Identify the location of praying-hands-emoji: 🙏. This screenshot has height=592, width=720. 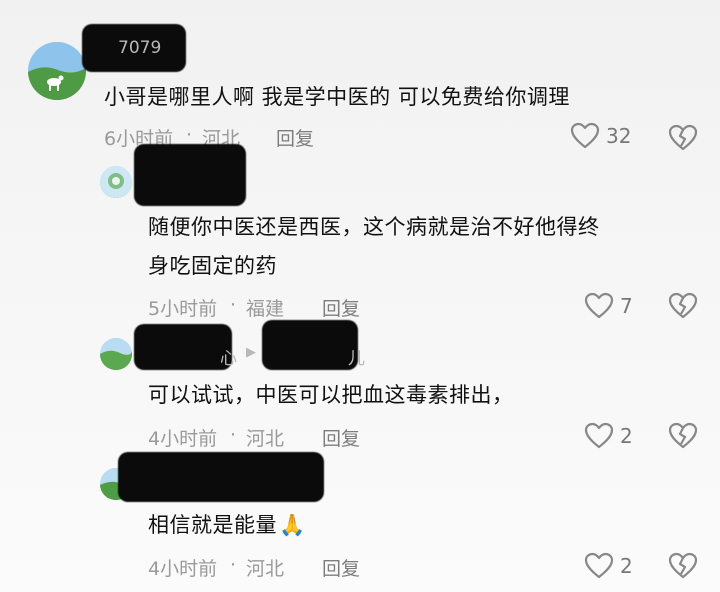
(292, 525).